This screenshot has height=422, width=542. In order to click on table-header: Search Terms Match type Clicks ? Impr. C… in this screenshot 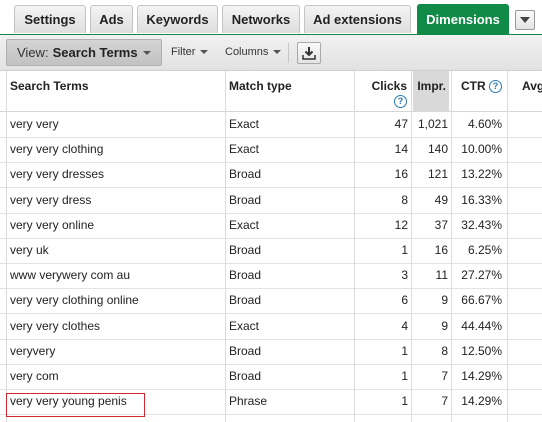, I will do `click(271, 91)`.